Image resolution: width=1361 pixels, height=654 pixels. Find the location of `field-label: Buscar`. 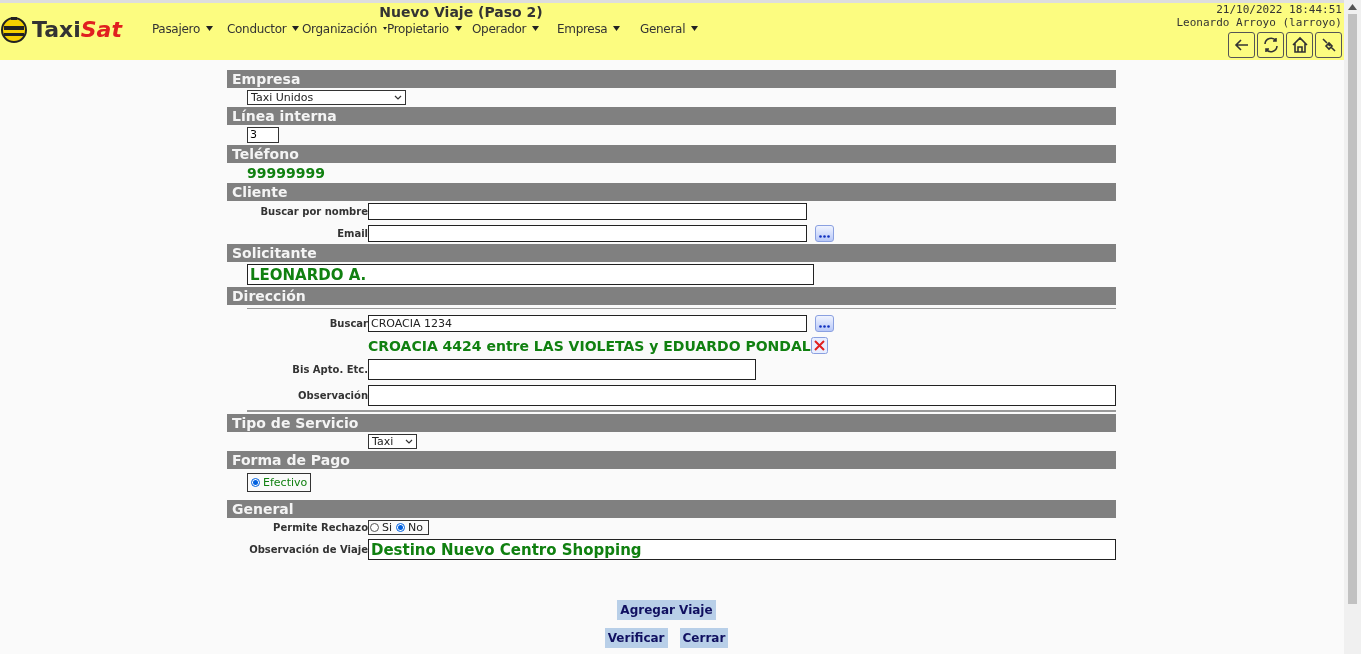

field-label: Buscar is located at coordinates (348, 323).